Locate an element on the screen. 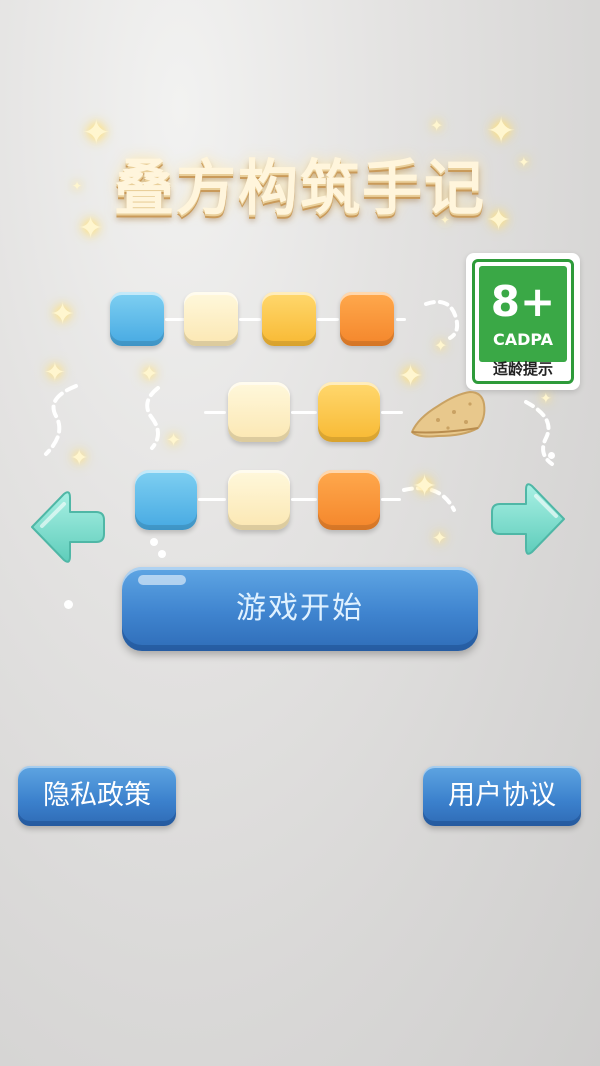 This screenshot has width=600, height=1066. arrow-right-icon is located at coordinates (529, 519).